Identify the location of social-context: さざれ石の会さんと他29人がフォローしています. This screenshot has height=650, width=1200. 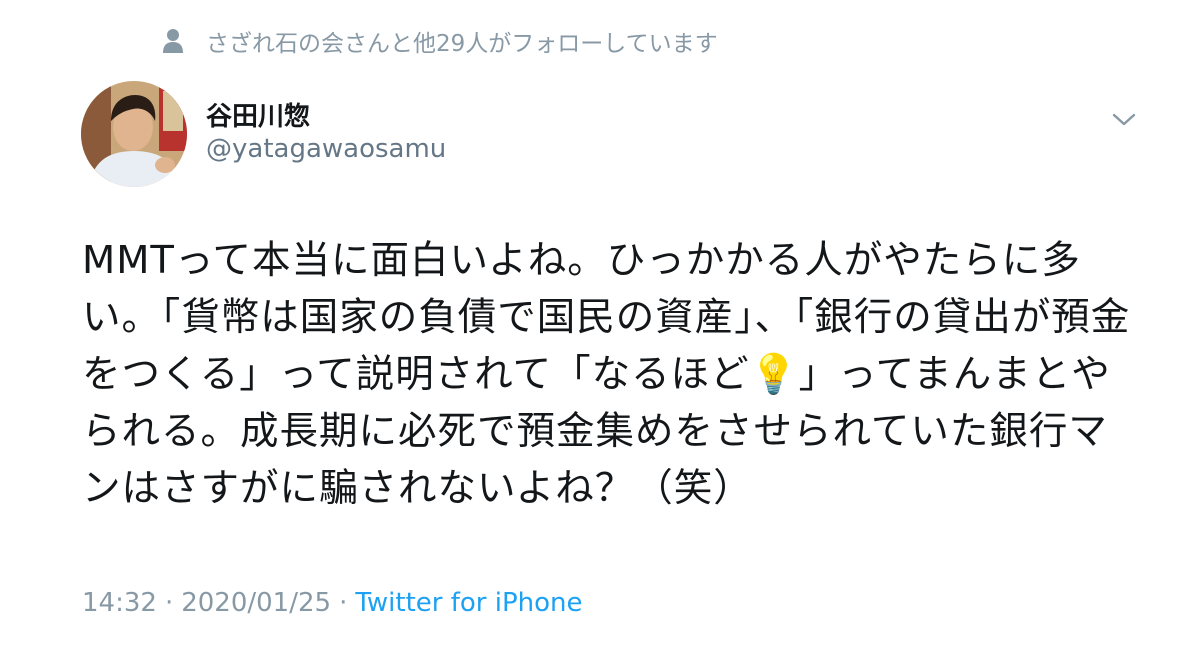
(440, 41).